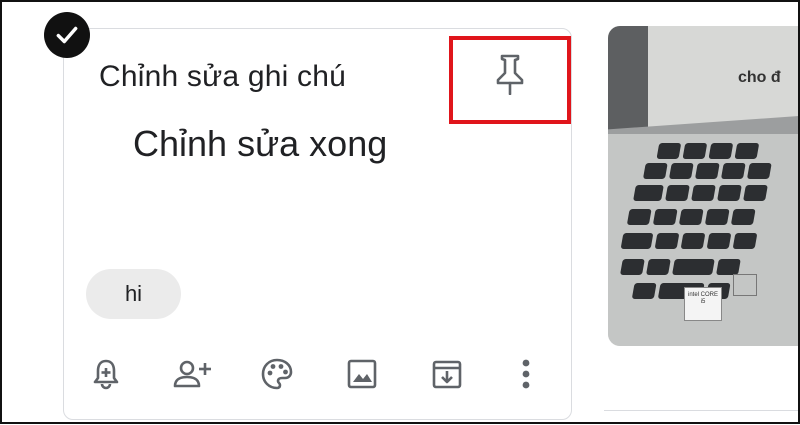  I want to click on pin-button, so click(510, 76).